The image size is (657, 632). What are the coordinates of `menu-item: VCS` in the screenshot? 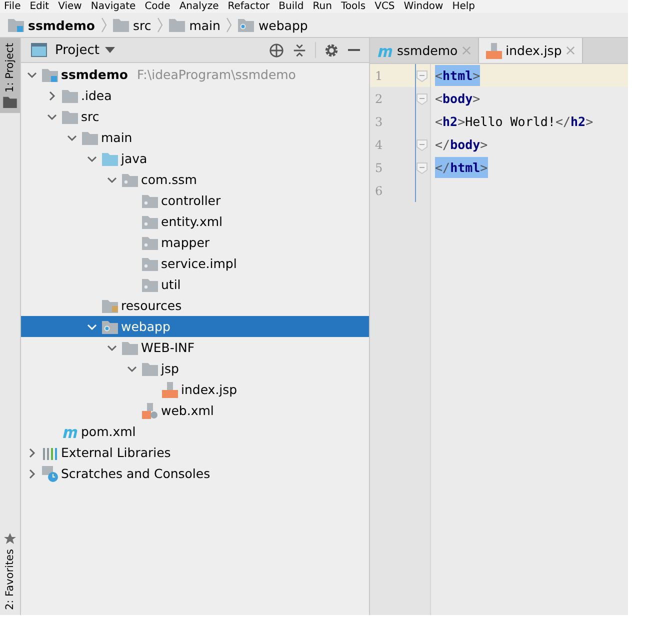 It's located at (384, 6).